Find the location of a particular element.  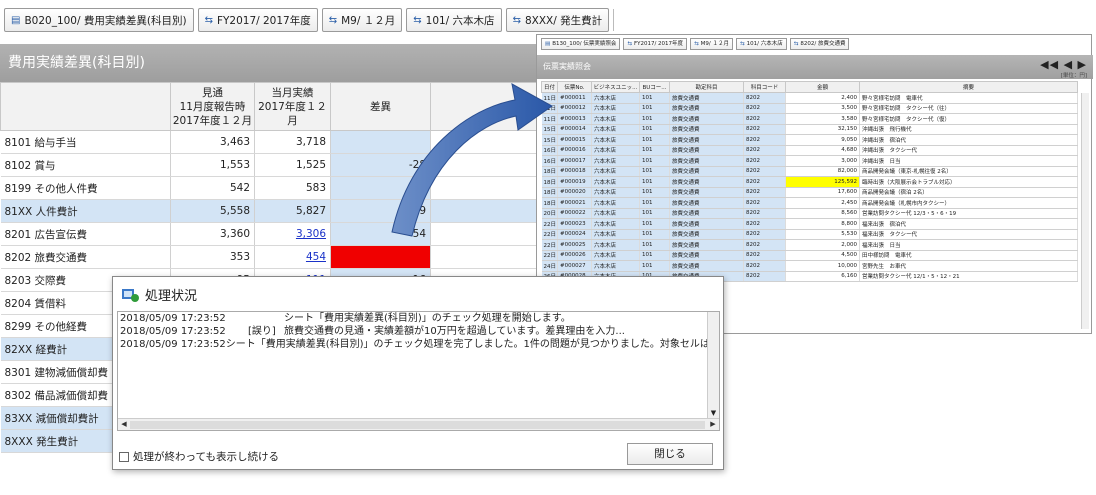

dialog-title: 処理状況 is located at coordinates (159, 294).